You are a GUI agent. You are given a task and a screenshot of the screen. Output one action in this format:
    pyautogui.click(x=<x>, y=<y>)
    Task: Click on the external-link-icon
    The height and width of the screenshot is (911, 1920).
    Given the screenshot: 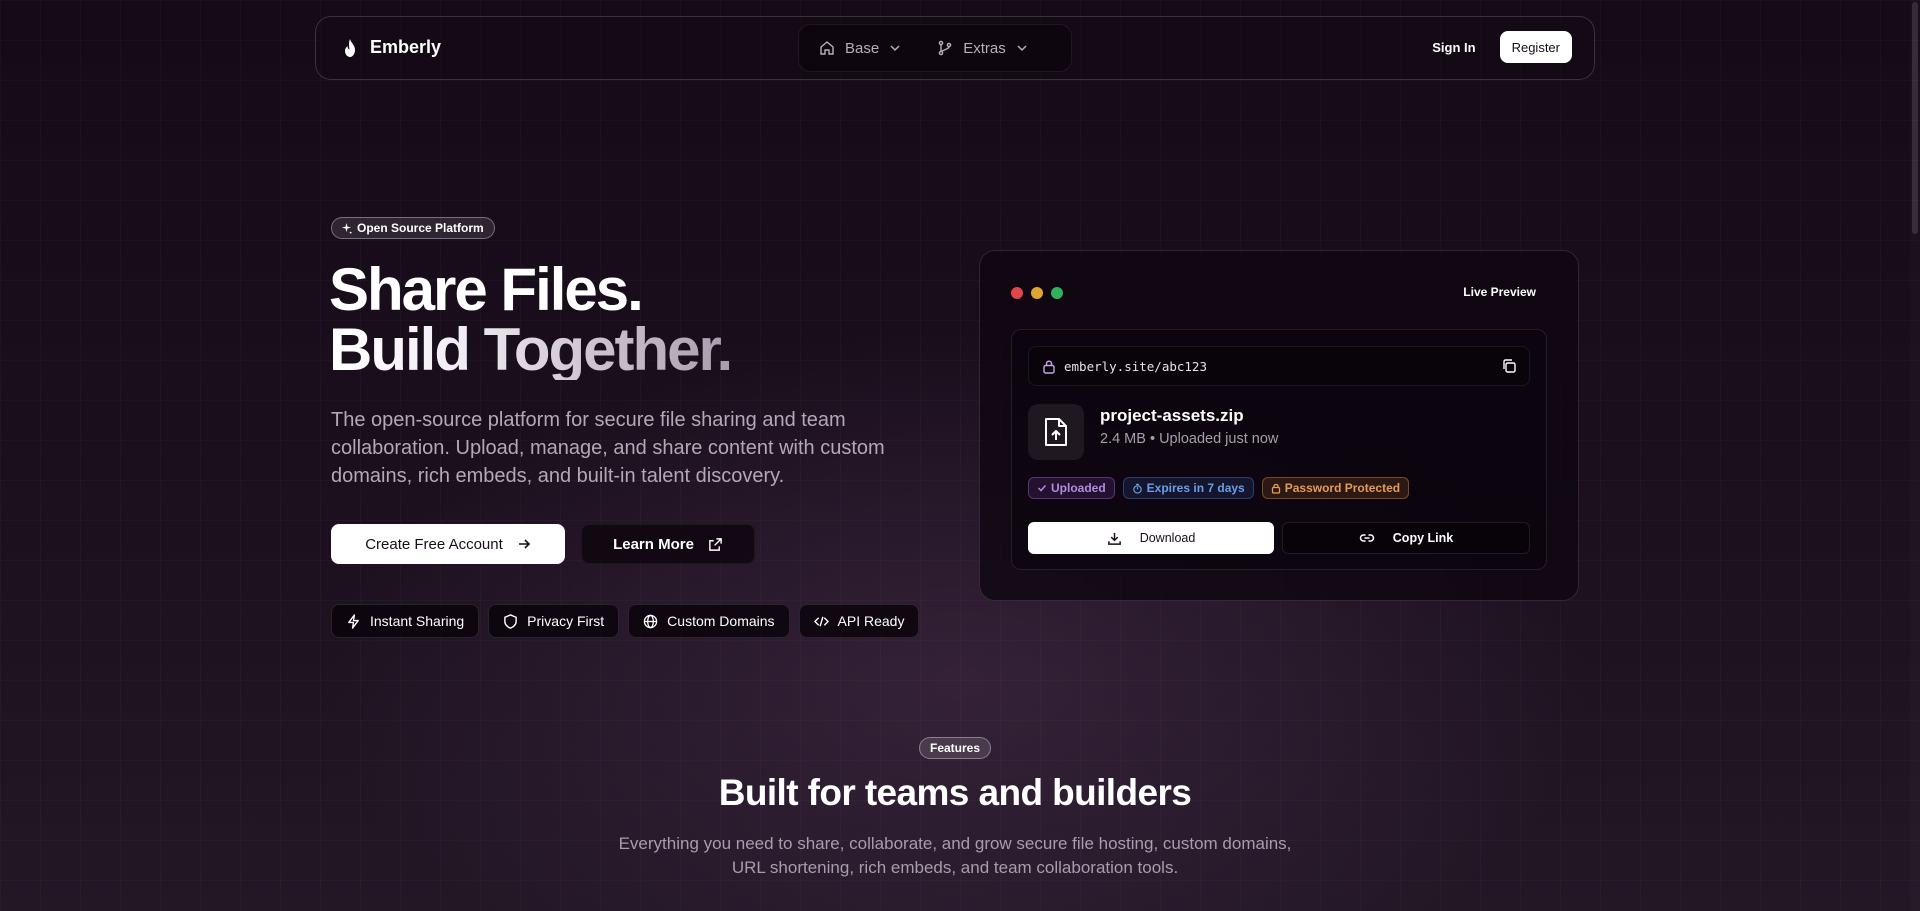 What is the action you would take?
    pyautogui.click(x=715, y=544)
    